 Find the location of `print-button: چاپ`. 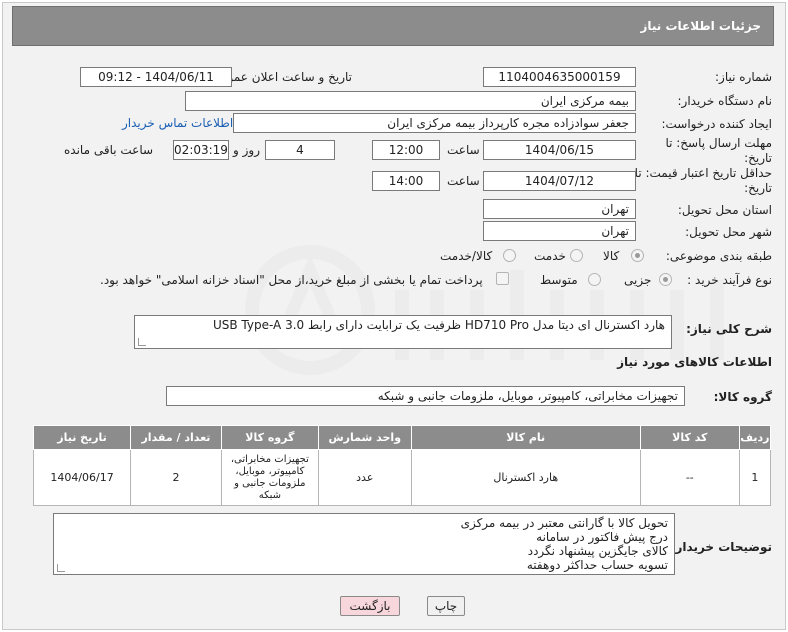

print-button: چاپ is located at coordinates (446, 606).